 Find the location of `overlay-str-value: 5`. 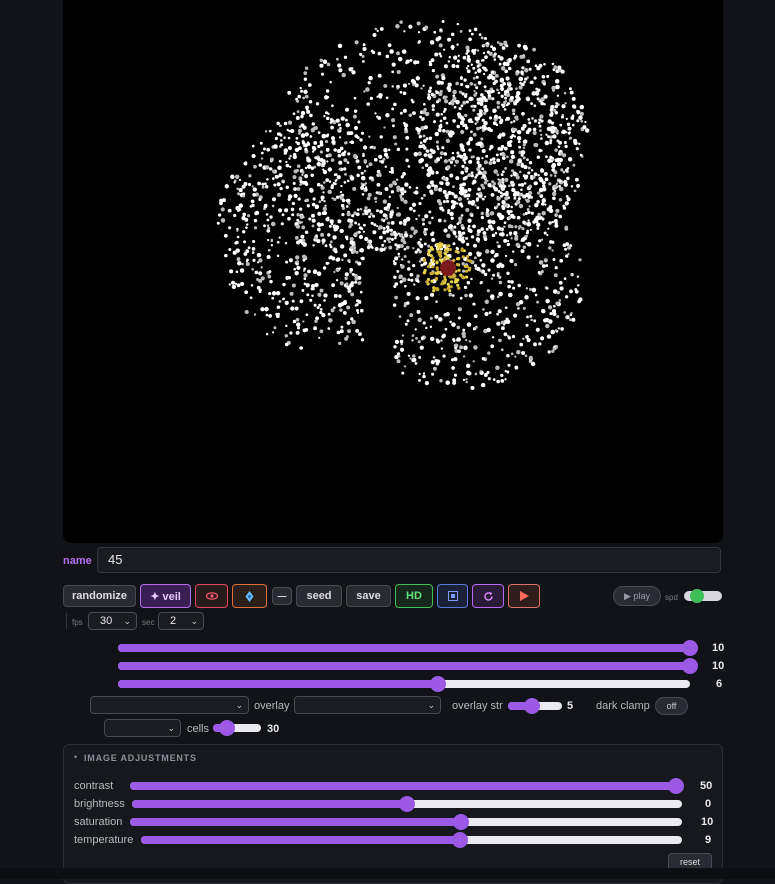

overlay-str-value: 5 is located at coordinates (570, 706).